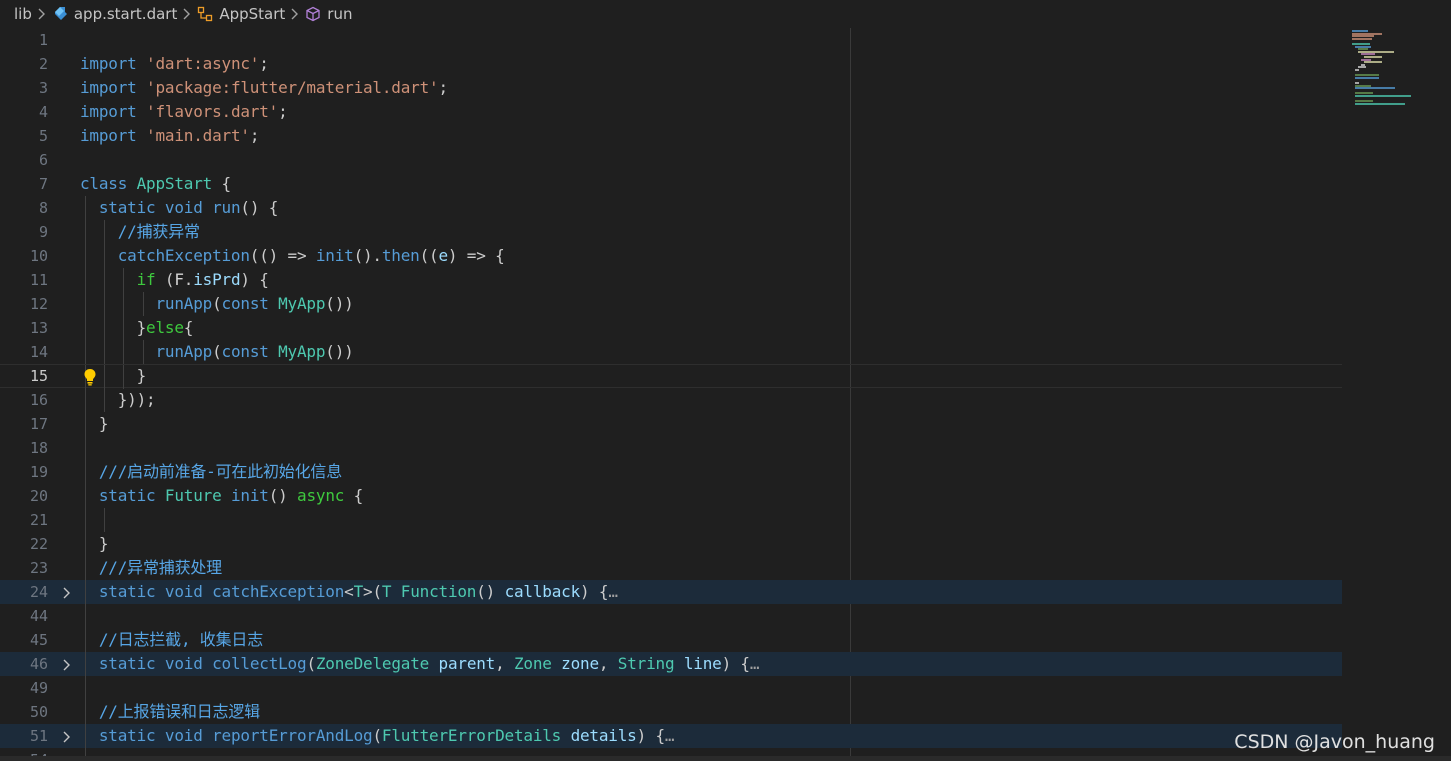 The height and width of the screenshot is (761, 1451). Describe the element at coordinates (38, 664) in the screenshot. I see `line-number: 46` at that location.